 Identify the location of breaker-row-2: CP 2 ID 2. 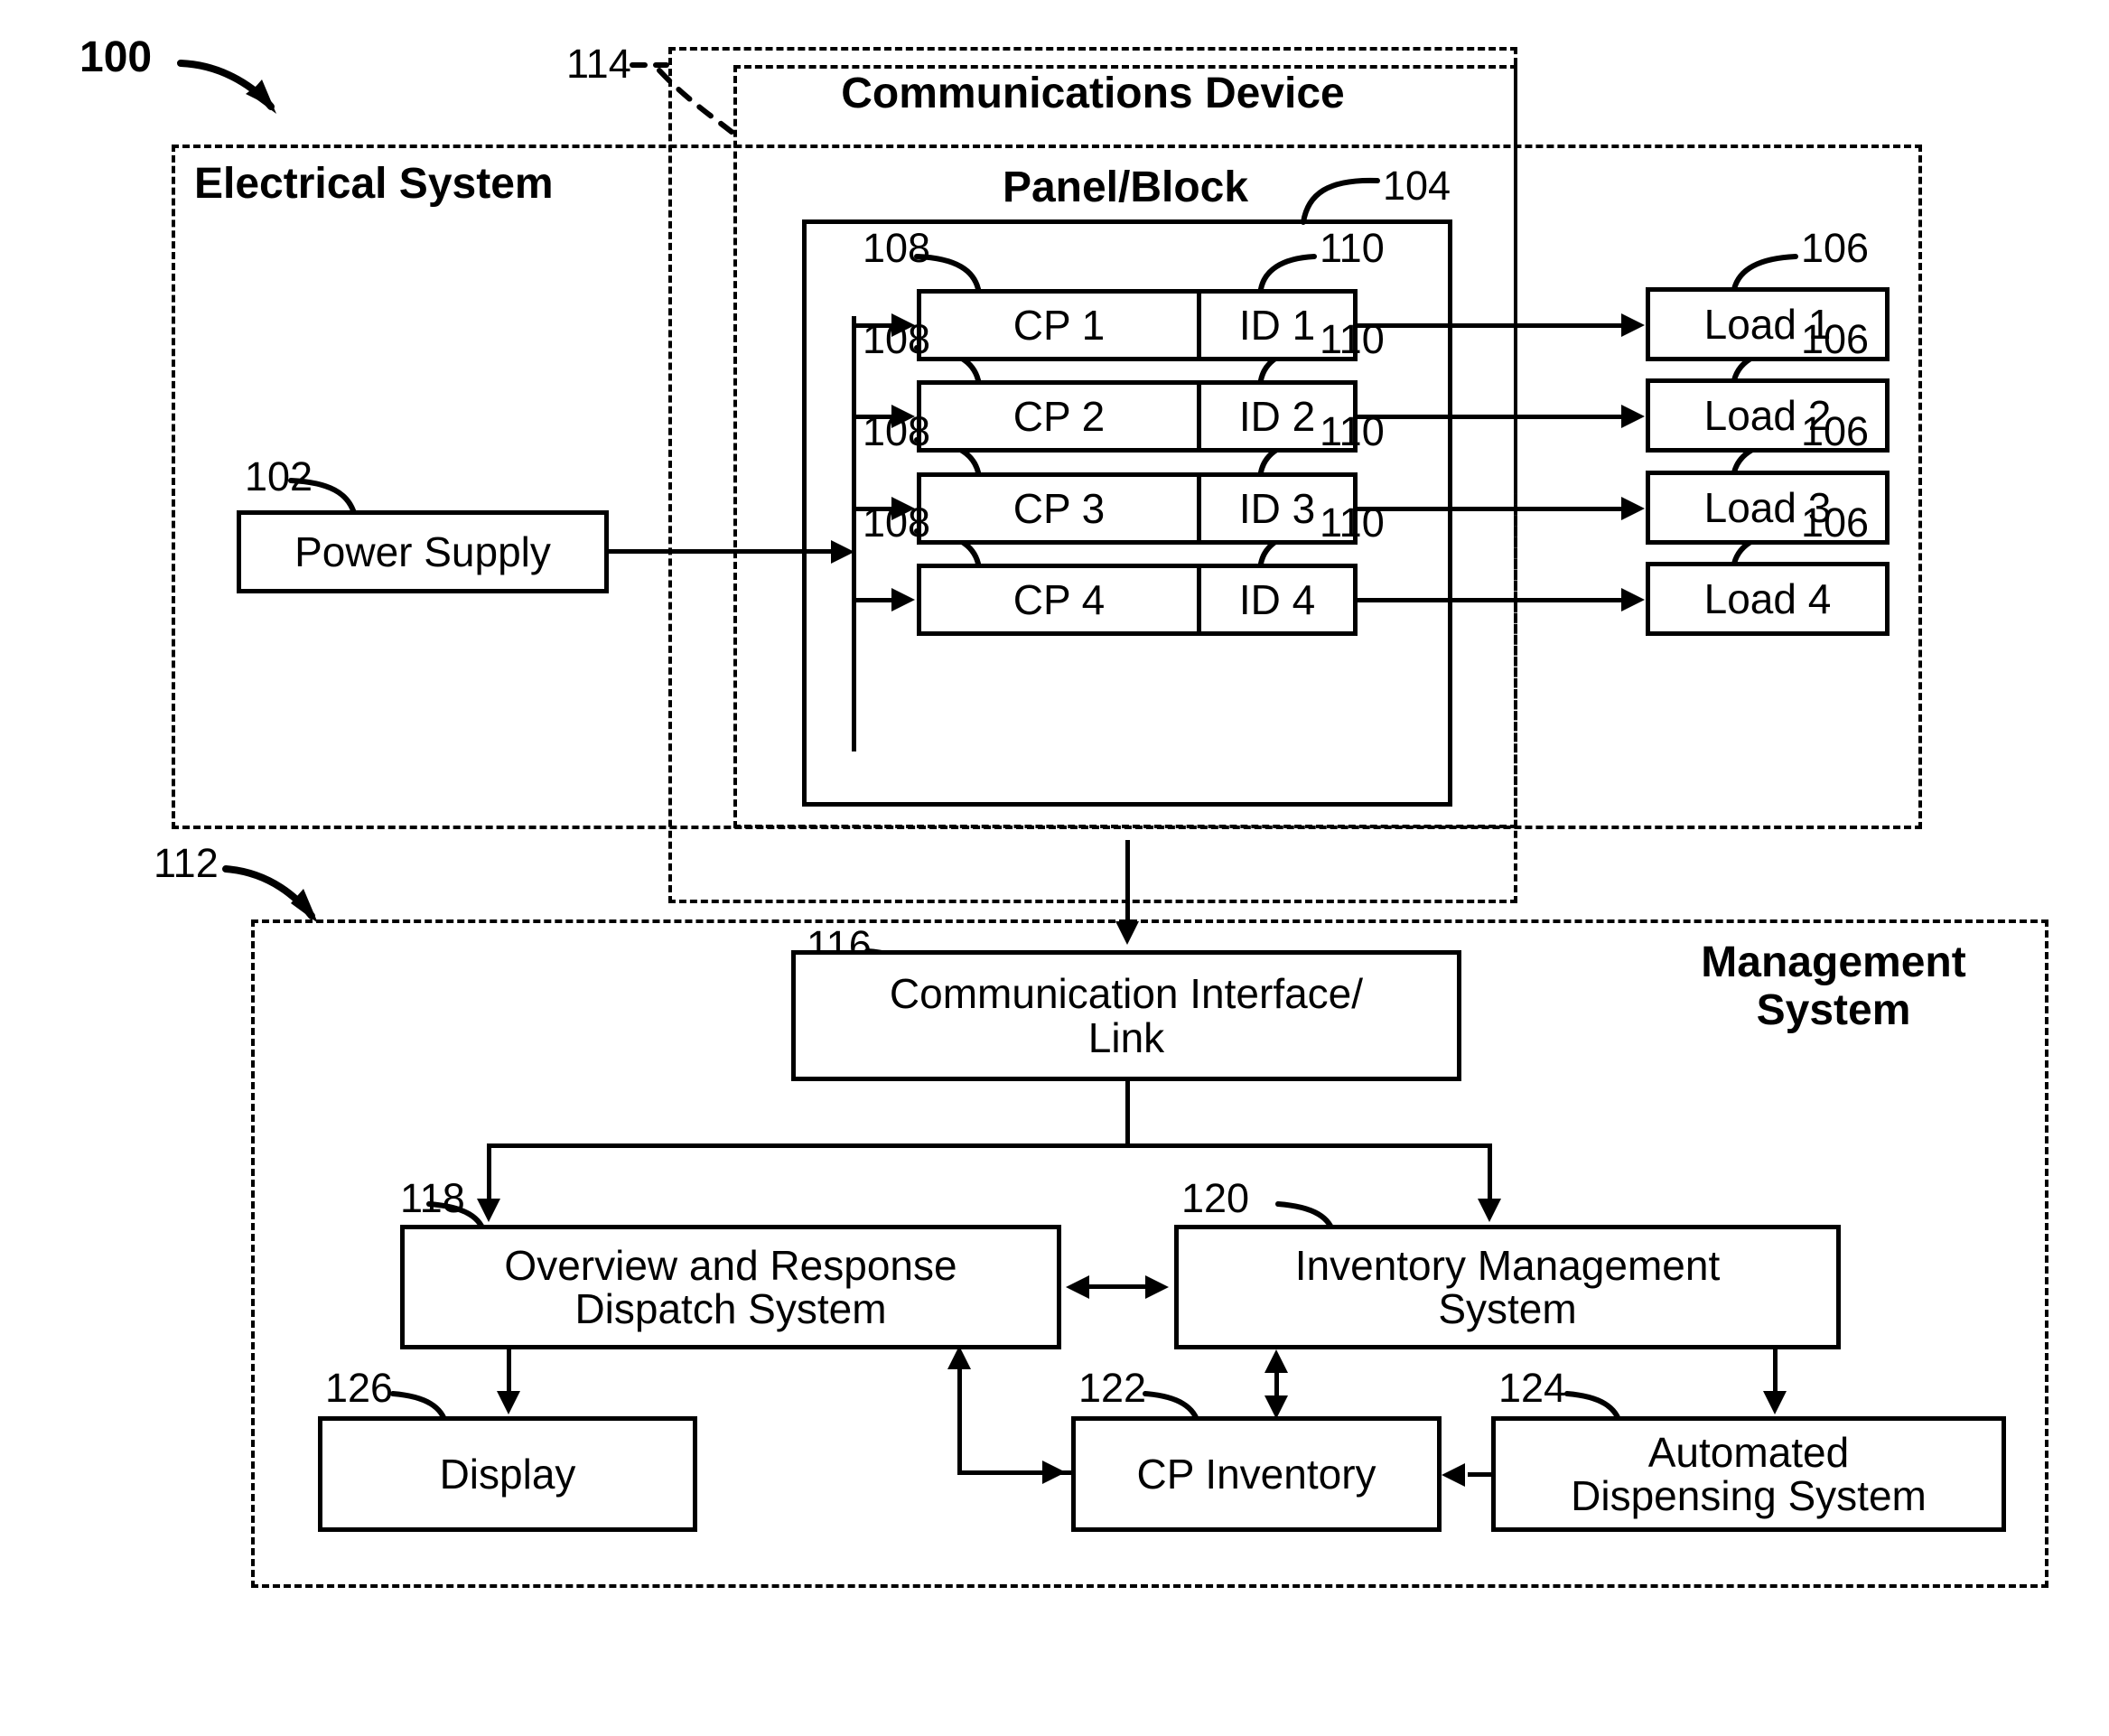
(1137, 416).